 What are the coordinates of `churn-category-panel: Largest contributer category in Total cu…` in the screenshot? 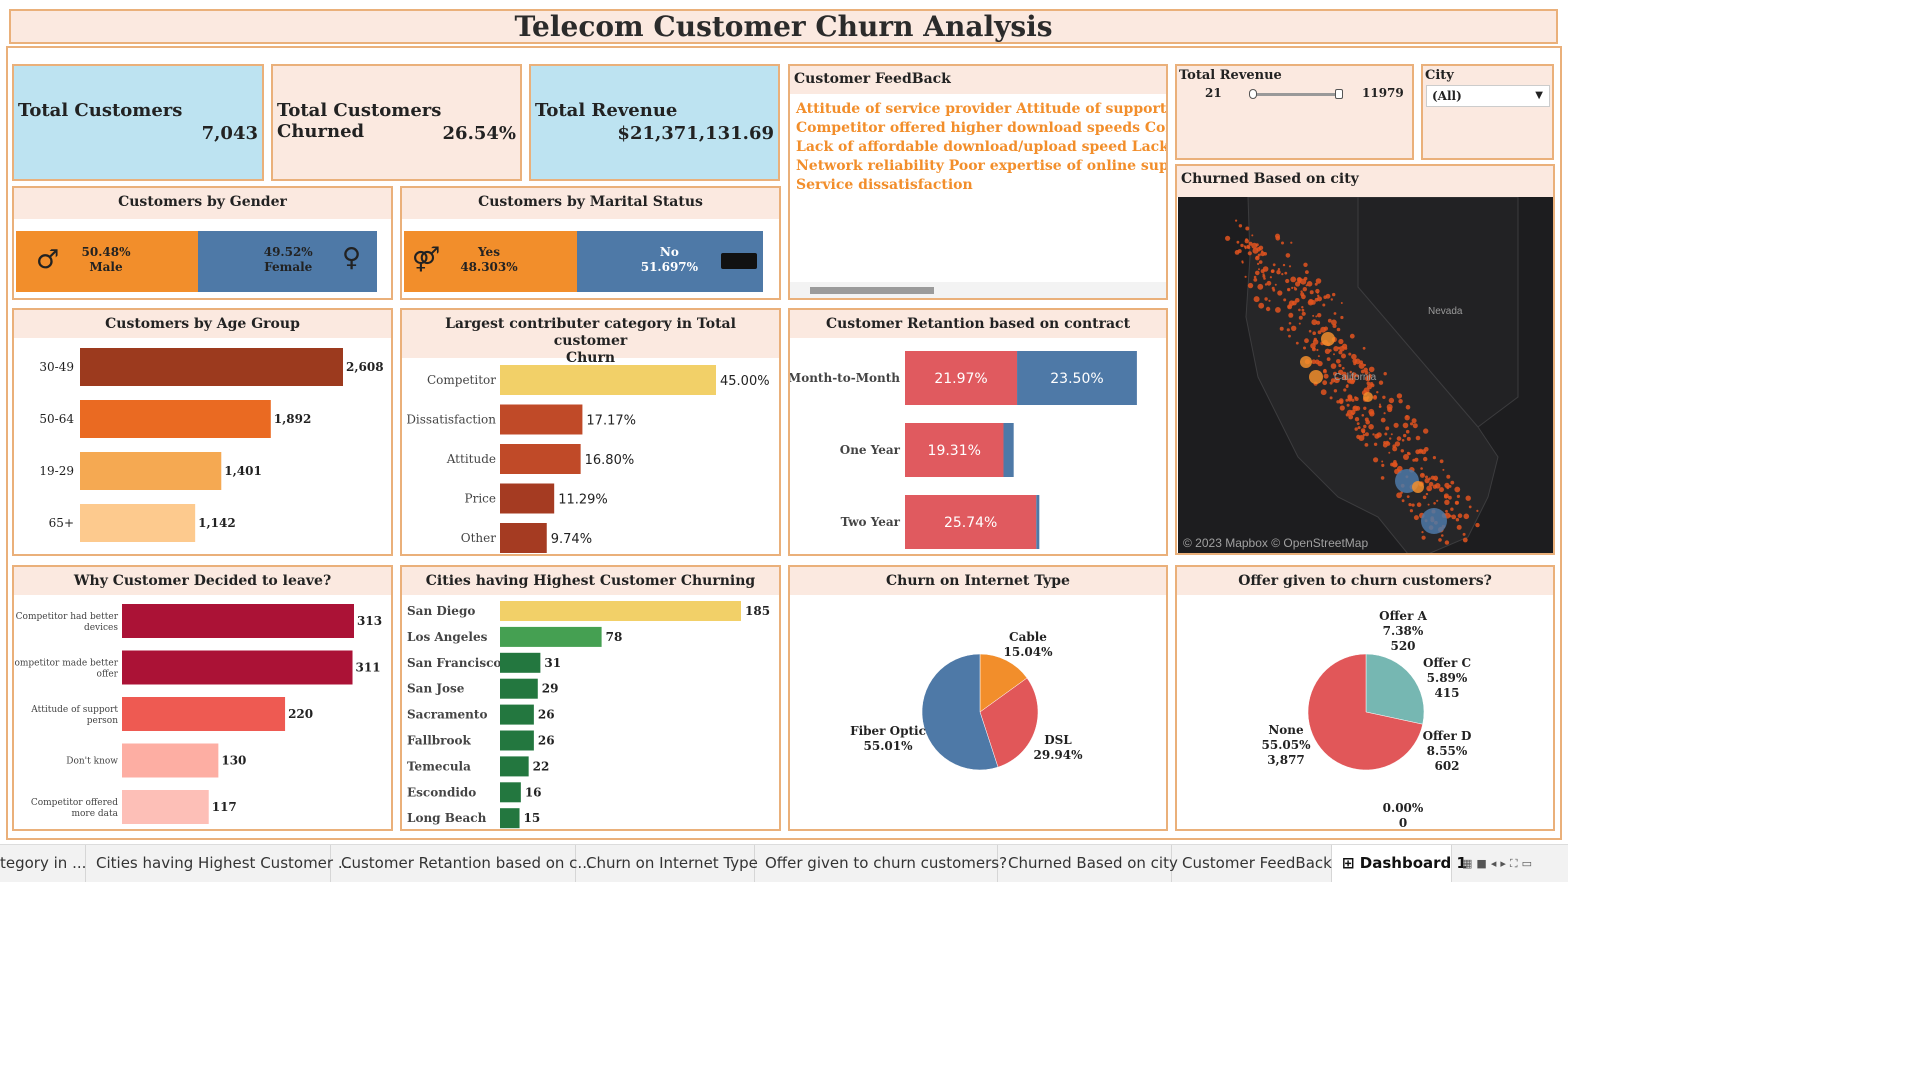 It's located at (590, 432).